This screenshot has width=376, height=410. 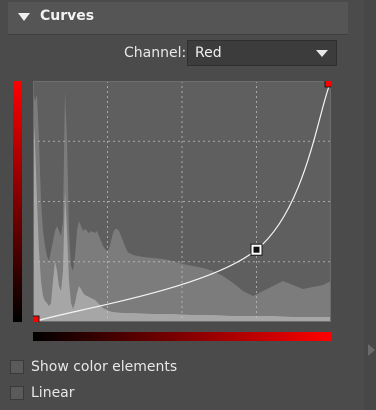 I want to click on output-gradient-bar, so click(x=17, y=201).